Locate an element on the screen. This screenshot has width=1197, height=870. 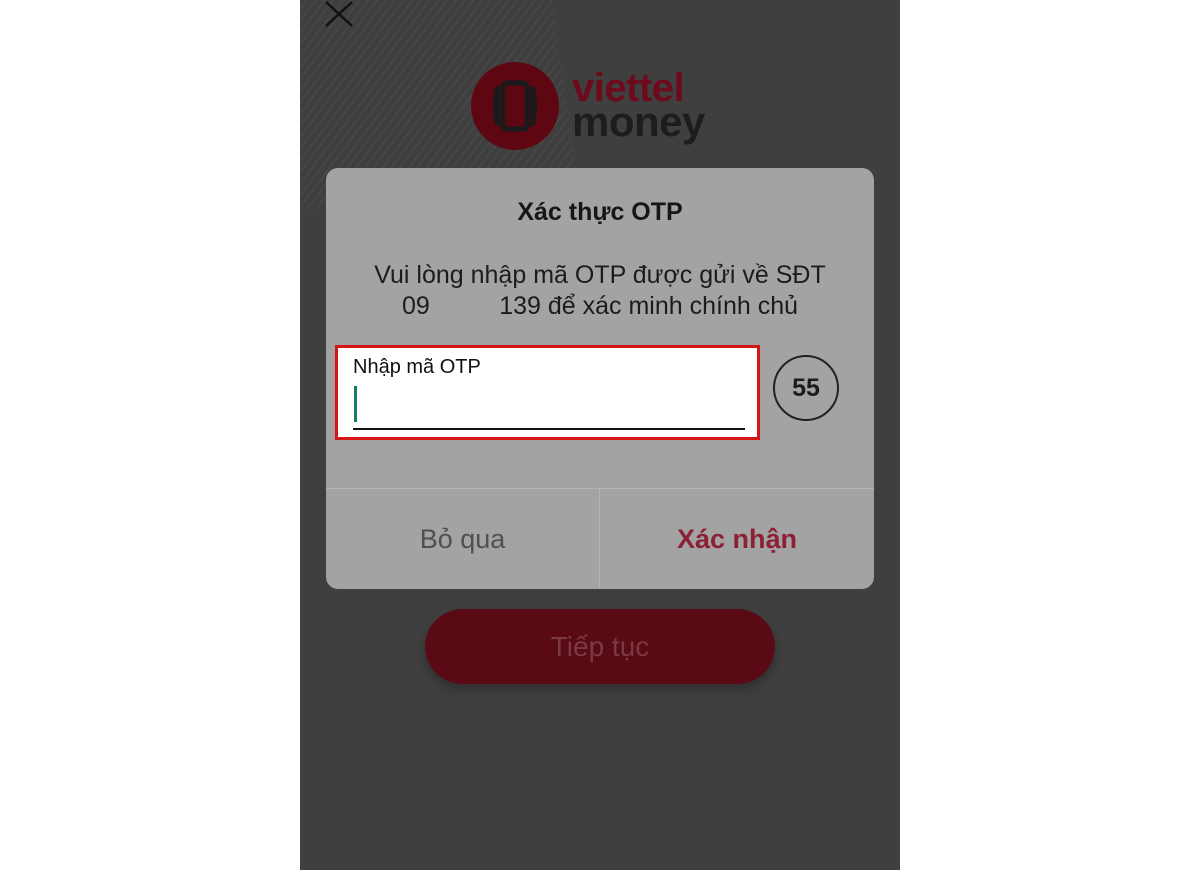
phone-logo-icon is located at coordinates (515, 106).